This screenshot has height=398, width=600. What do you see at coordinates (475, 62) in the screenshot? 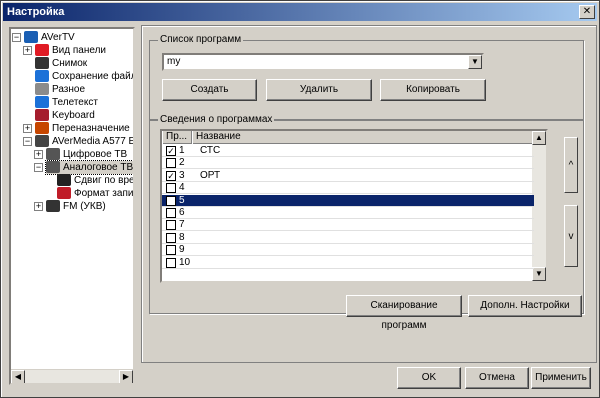
I see `chevron-down-icon: ▼` at bounding box center [475, 62].